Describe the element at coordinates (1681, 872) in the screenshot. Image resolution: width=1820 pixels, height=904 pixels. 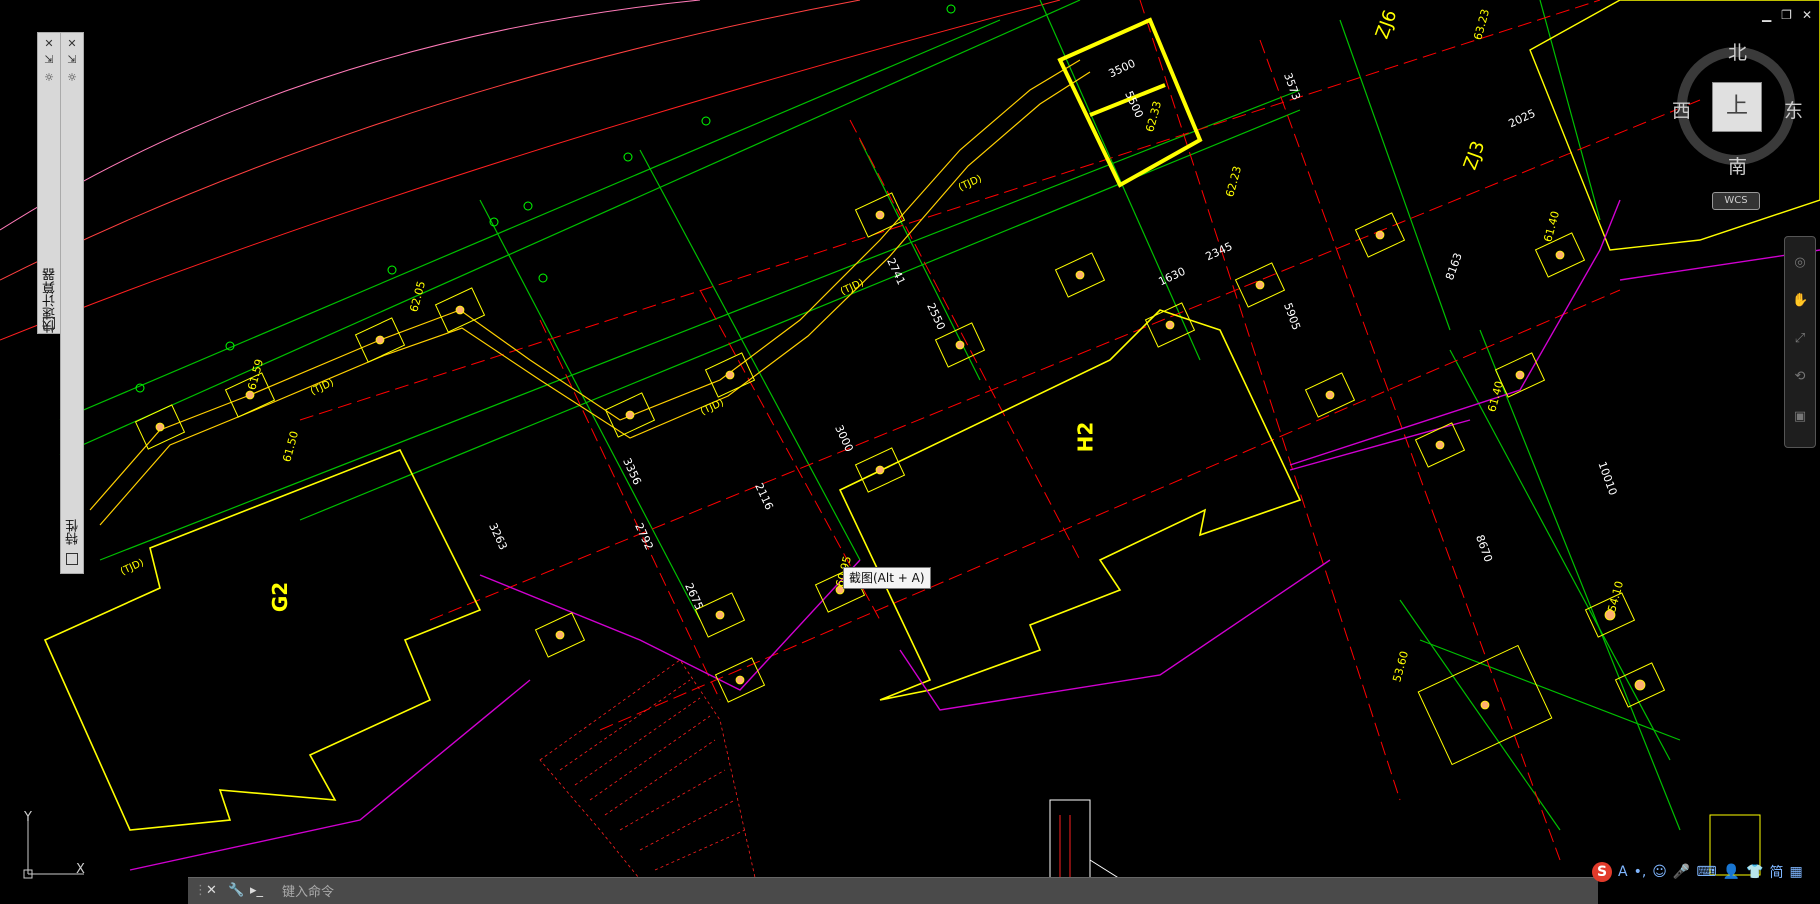
I see `ime-voice-icon: 🎤` at that location.